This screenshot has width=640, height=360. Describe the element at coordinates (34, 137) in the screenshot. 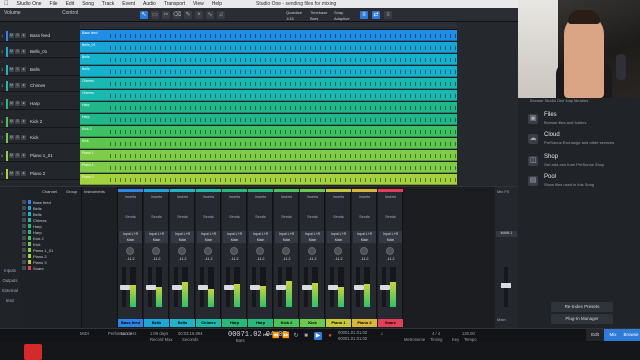

I see `track-name: Kick` at that location.